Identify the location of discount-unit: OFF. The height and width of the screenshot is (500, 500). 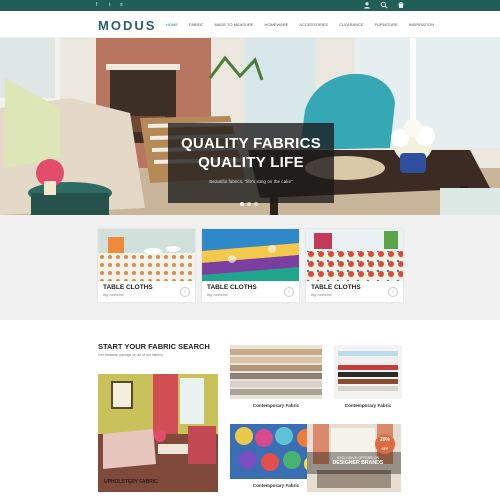
(385, 449).